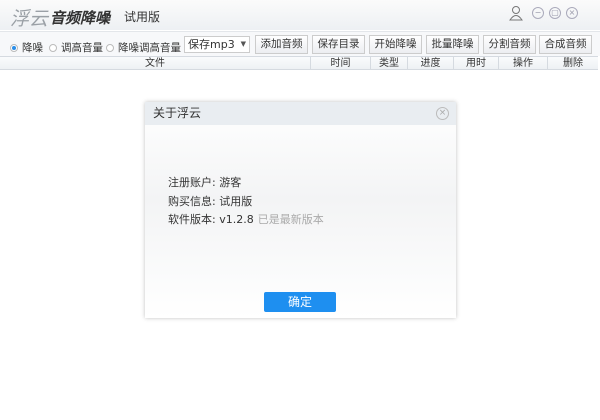  Describe the element at coordinates (516, 13) in the screenshot. I see `user-icon` at that location.